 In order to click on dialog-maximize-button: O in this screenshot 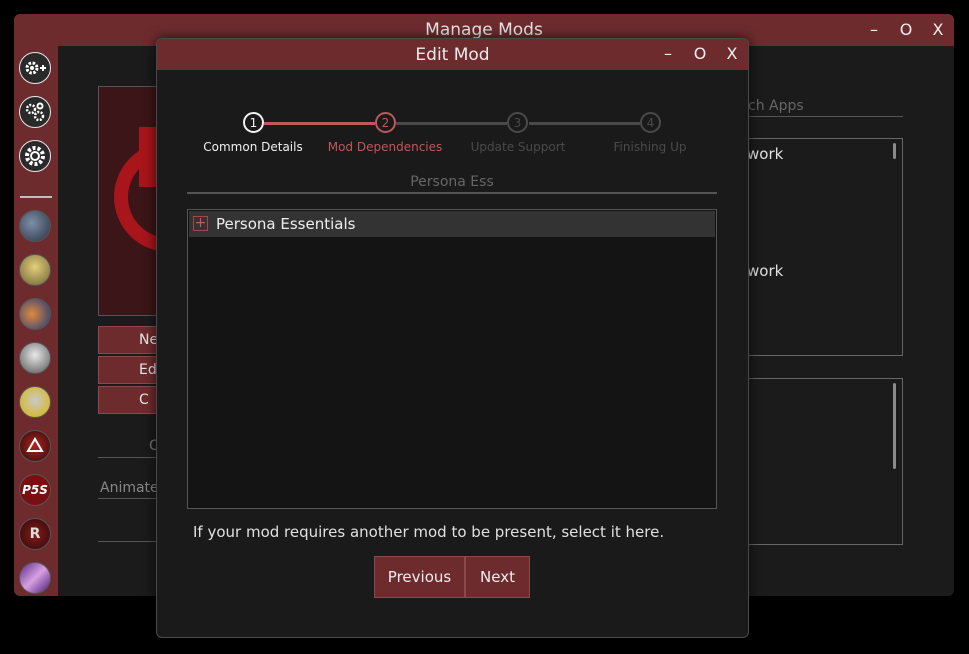, I will do `click(700, 54)`.